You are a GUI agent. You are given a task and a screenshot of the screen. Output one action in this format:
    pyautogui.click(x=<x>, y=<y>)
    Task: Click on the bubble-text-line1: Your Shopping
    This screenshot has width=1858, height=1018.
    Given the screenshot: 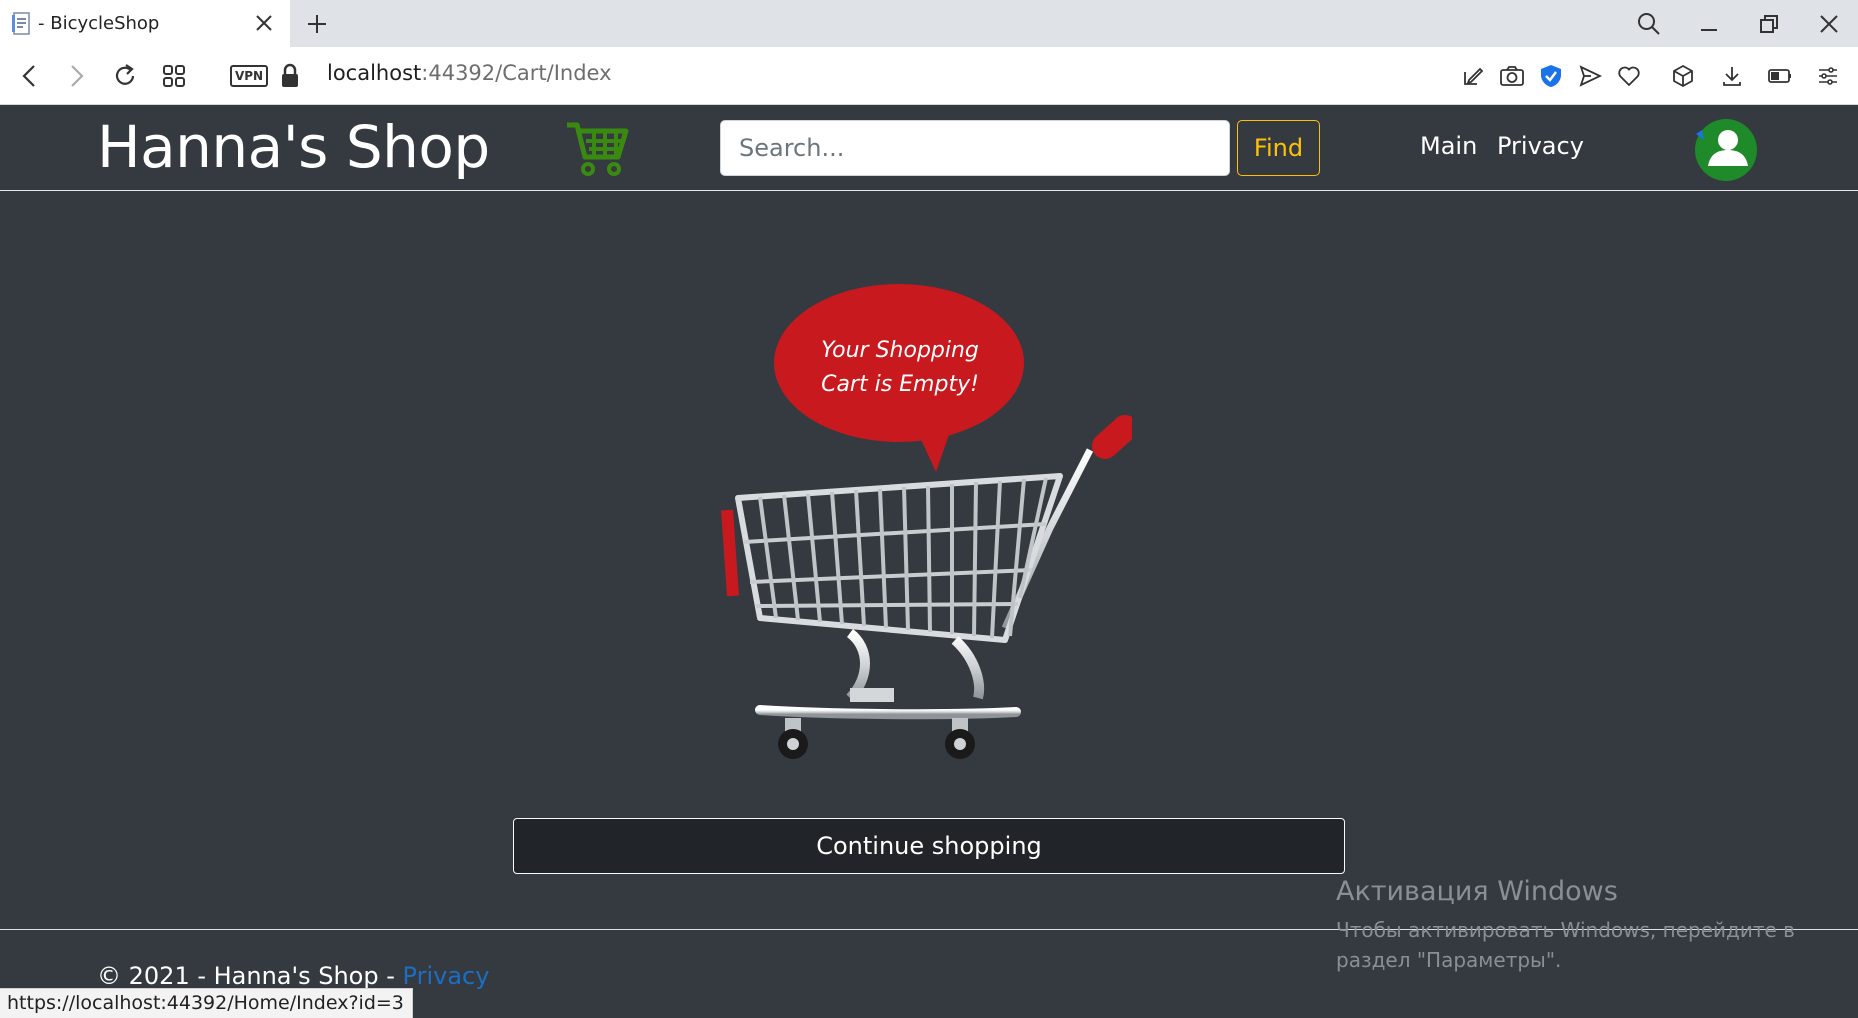 What is the action you would take?
    pyautogui.click(x=900, y=350)
    